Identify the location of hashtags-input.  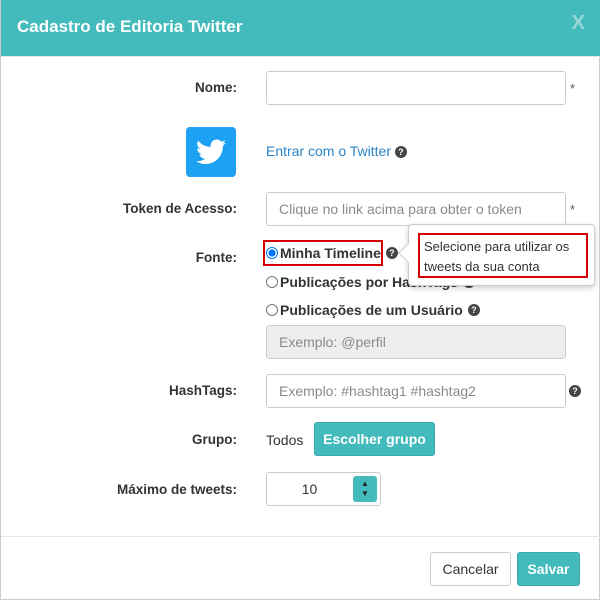
(416, 391).